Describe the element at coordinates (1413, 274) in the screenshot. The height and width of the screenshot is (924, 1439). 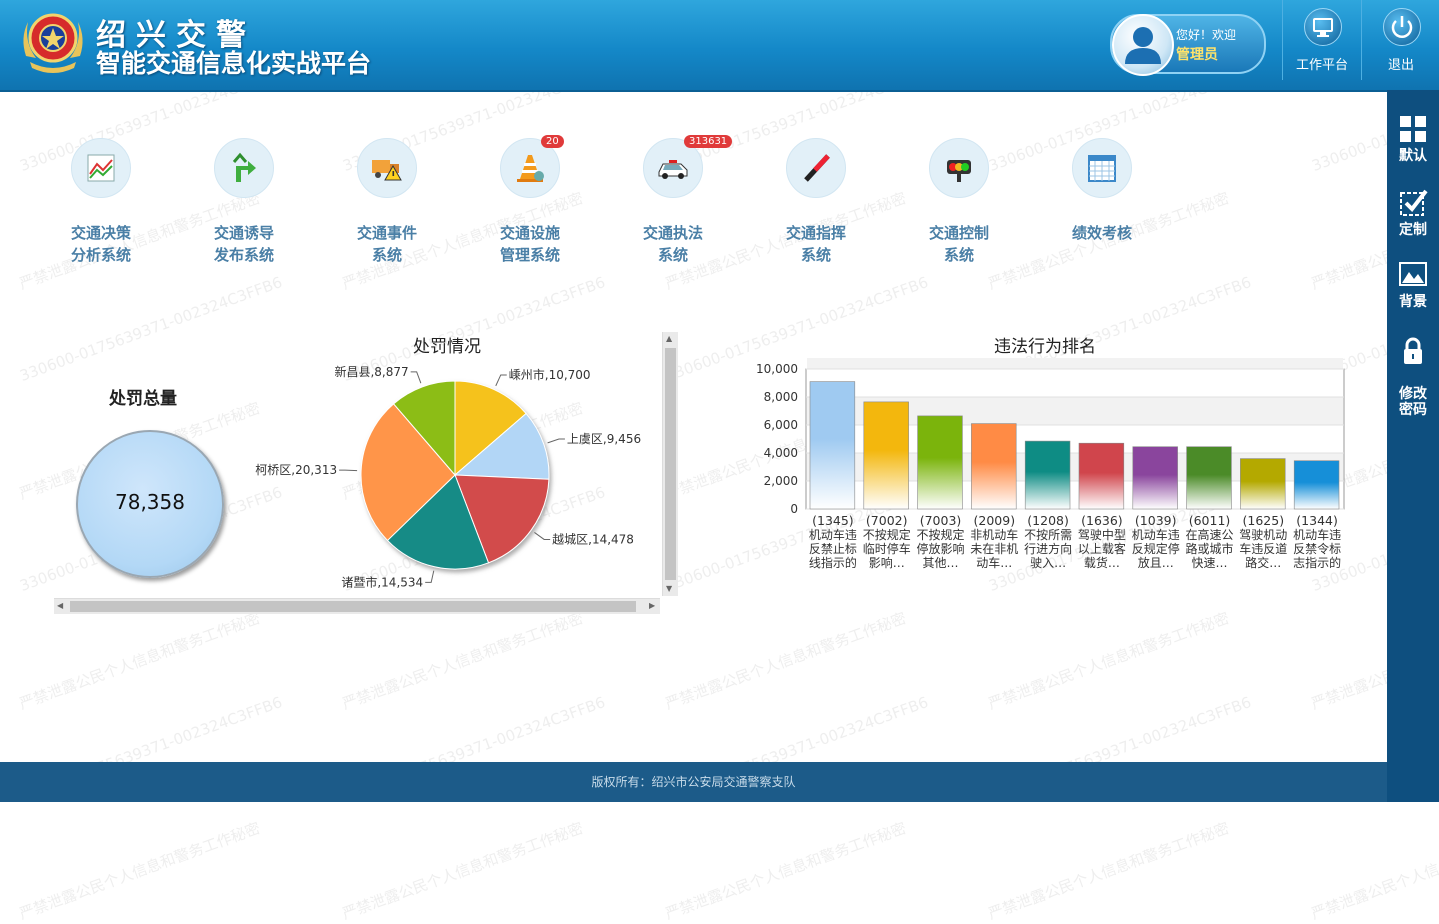
I see `picture-icon` at that location.